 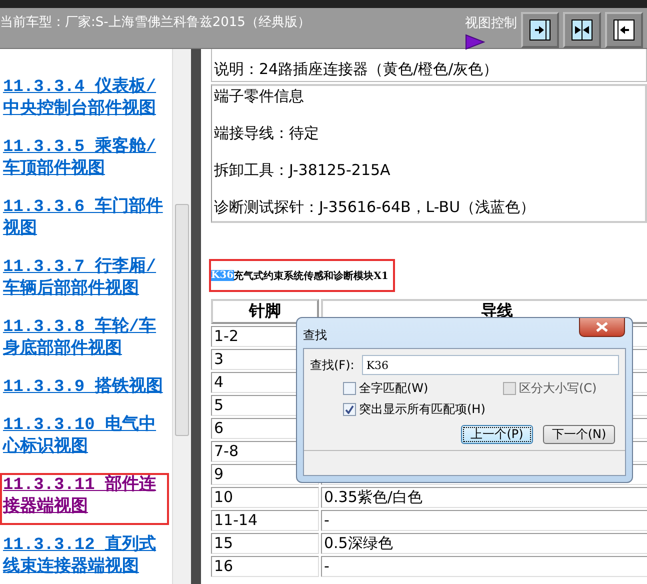 I want to click on info-line: 拆卸工具：J-38125-215A, so click(x=303, y=170).